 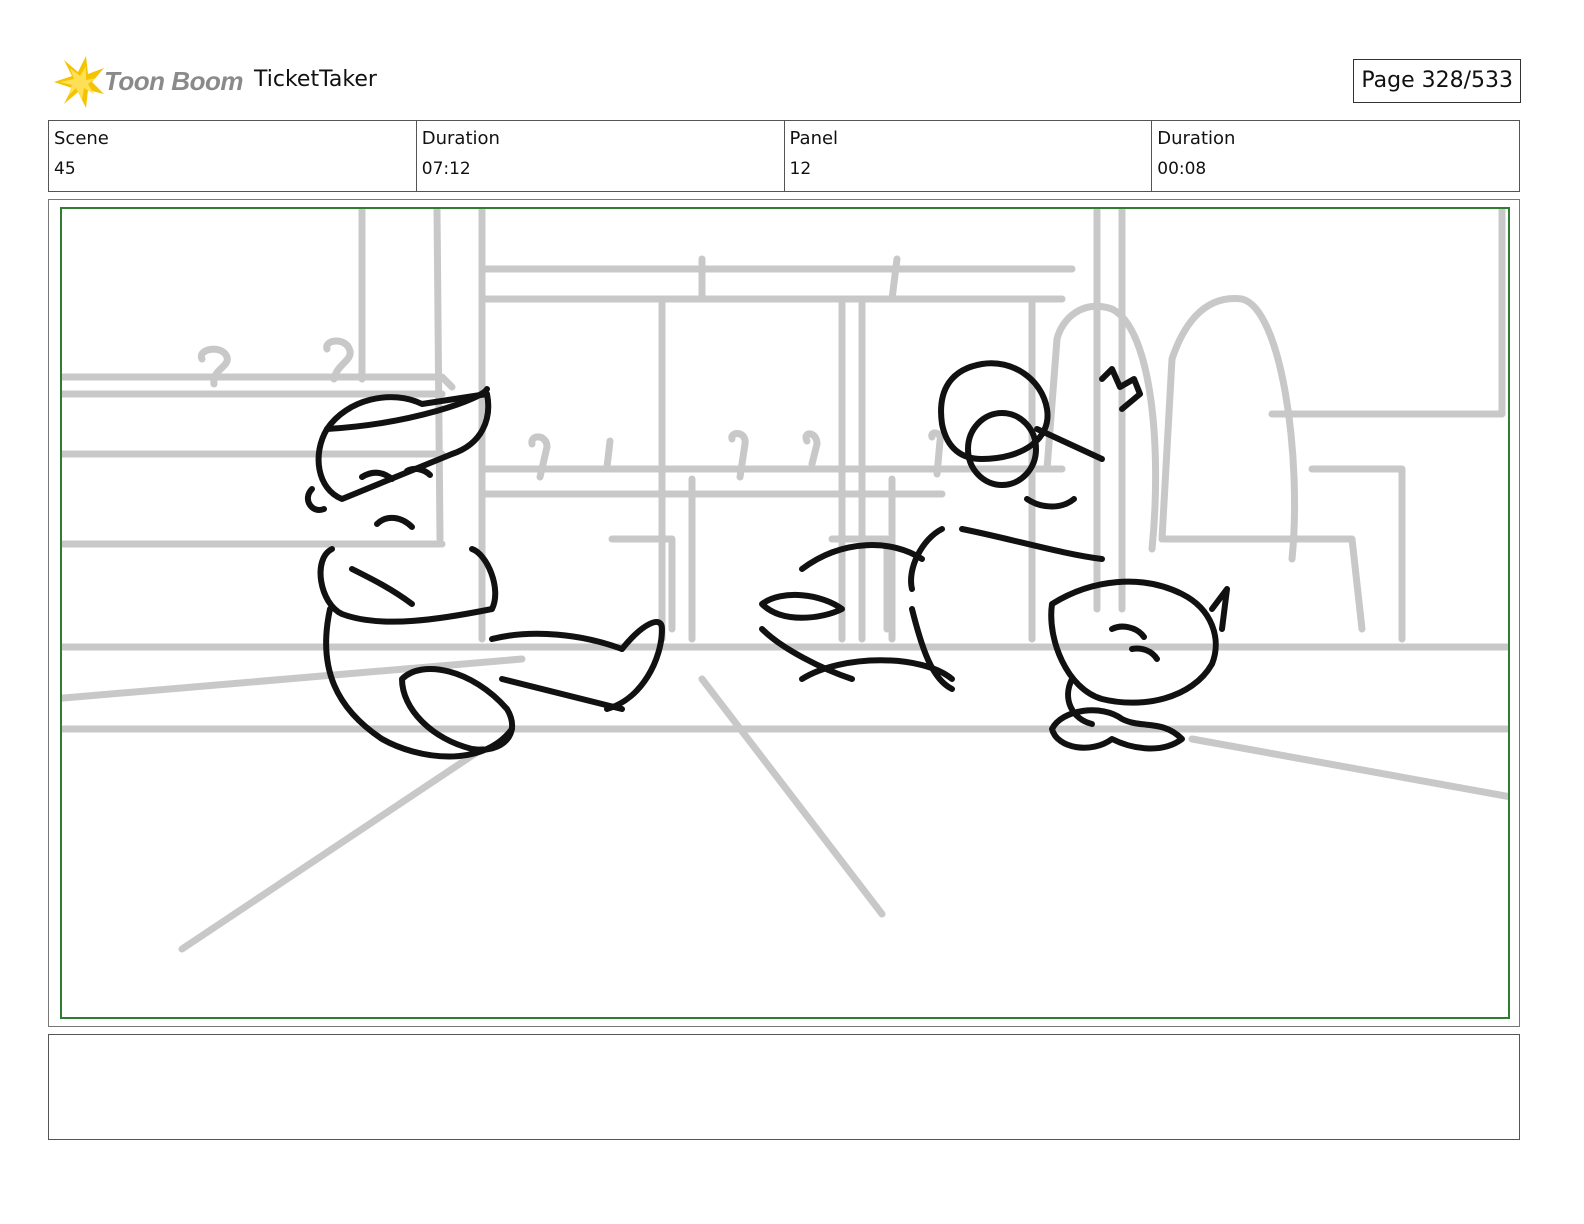 What do you see at coordinates (800, 169) in the screenshot?
I see `panel-value: 12` at bounding box center [800, 169].